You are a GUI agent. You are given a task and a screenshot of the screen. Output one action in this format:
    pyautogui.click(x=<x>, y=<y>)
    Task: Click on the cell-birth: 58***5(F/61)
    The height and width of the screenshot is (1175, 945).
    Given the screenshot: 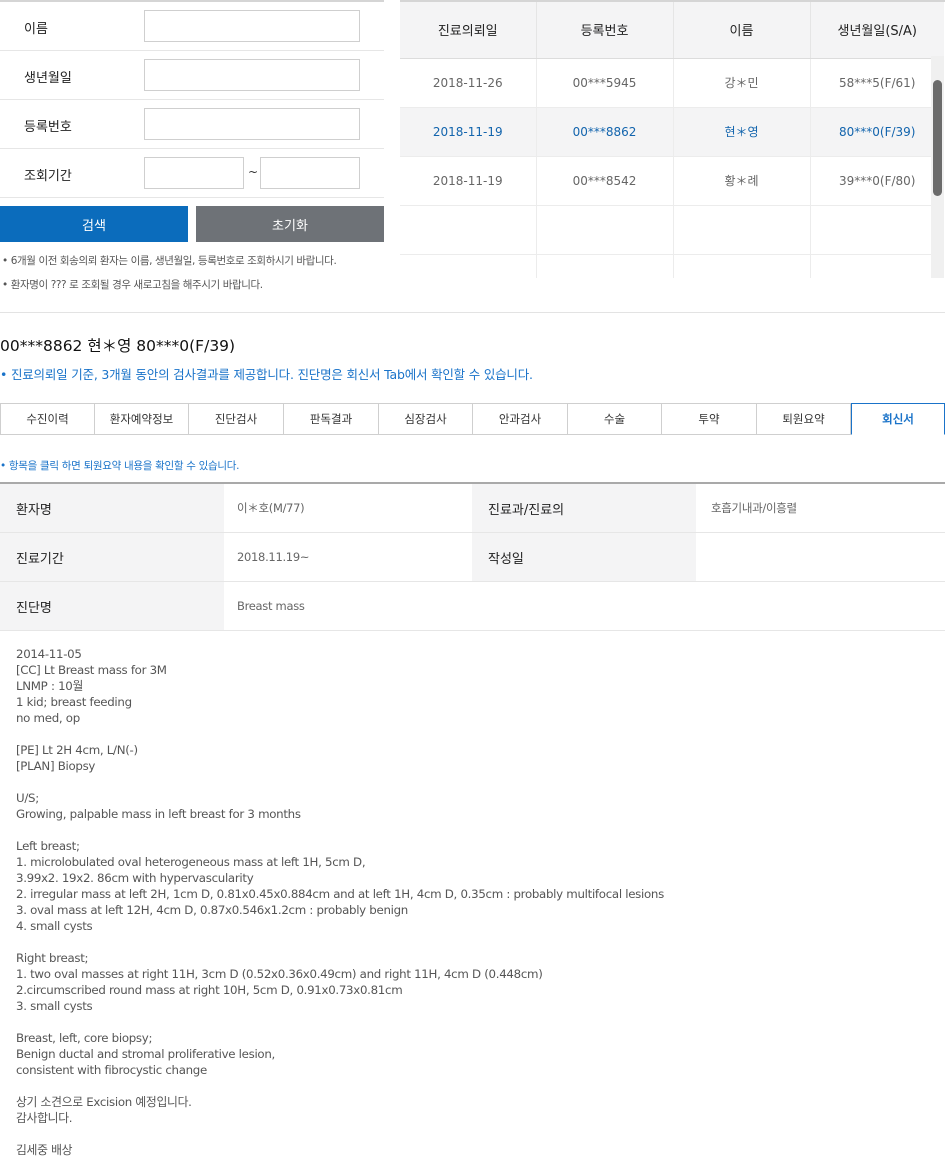 What is the action you would take?
    pyautogui.click(x=877, y=83)
    